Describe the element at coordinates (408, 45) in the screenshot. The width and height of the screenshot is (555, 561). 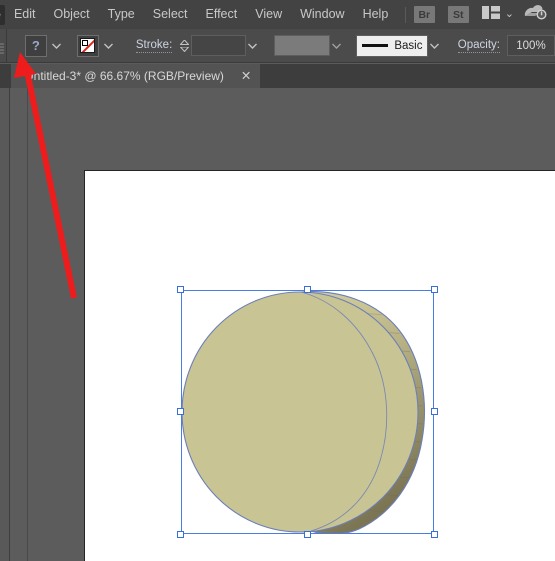
I see `brush-definition-value: Basic` at that location.